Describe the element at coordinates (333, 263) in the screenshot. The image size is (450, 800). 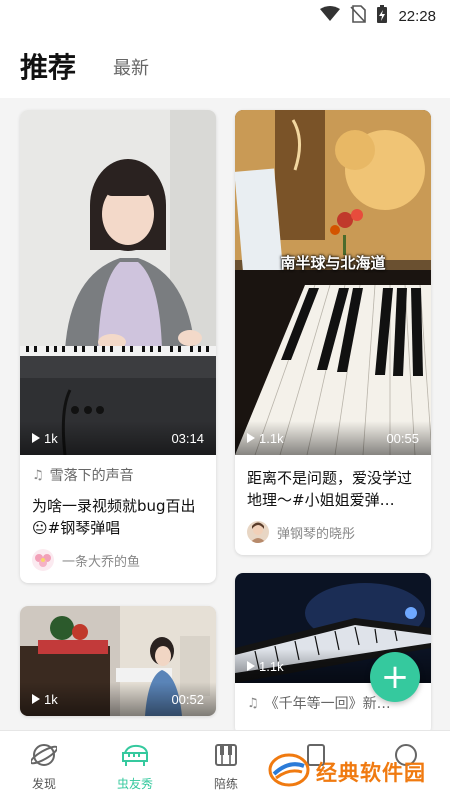
I see `video-caption: 南半球与北海道` at that location.